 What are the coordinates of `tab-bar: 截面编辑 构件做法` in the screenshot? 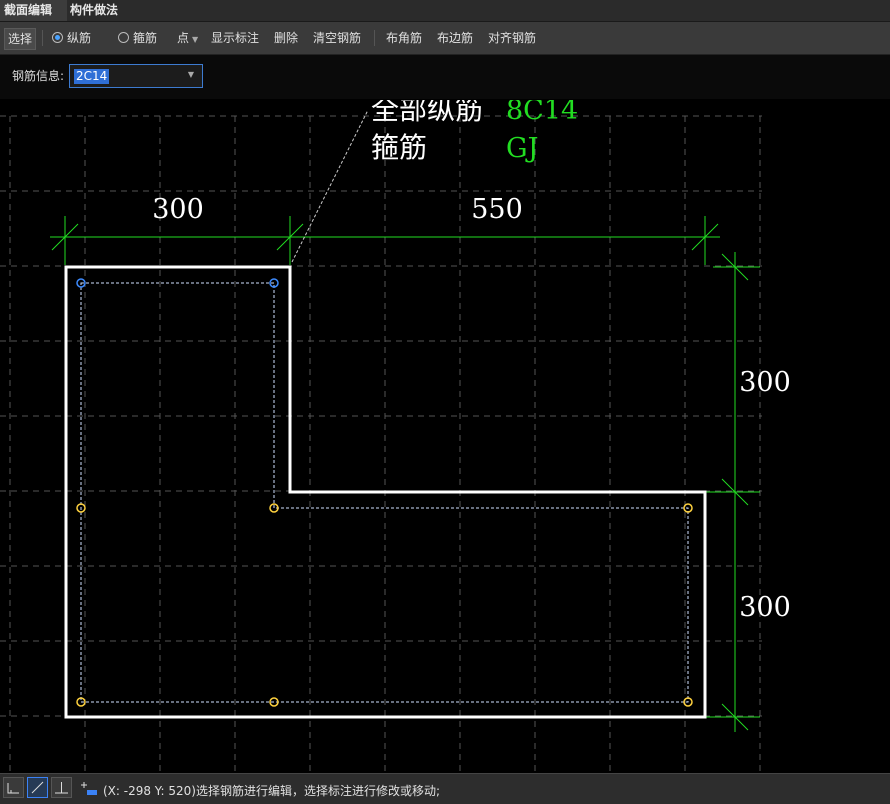 It's located at (445, 11).